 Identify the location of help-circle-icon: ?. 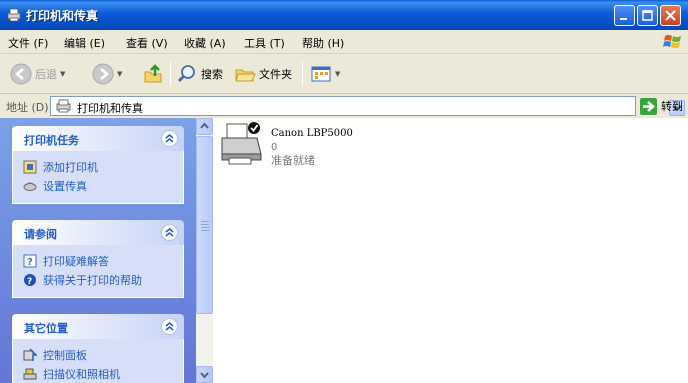
(30, 280).